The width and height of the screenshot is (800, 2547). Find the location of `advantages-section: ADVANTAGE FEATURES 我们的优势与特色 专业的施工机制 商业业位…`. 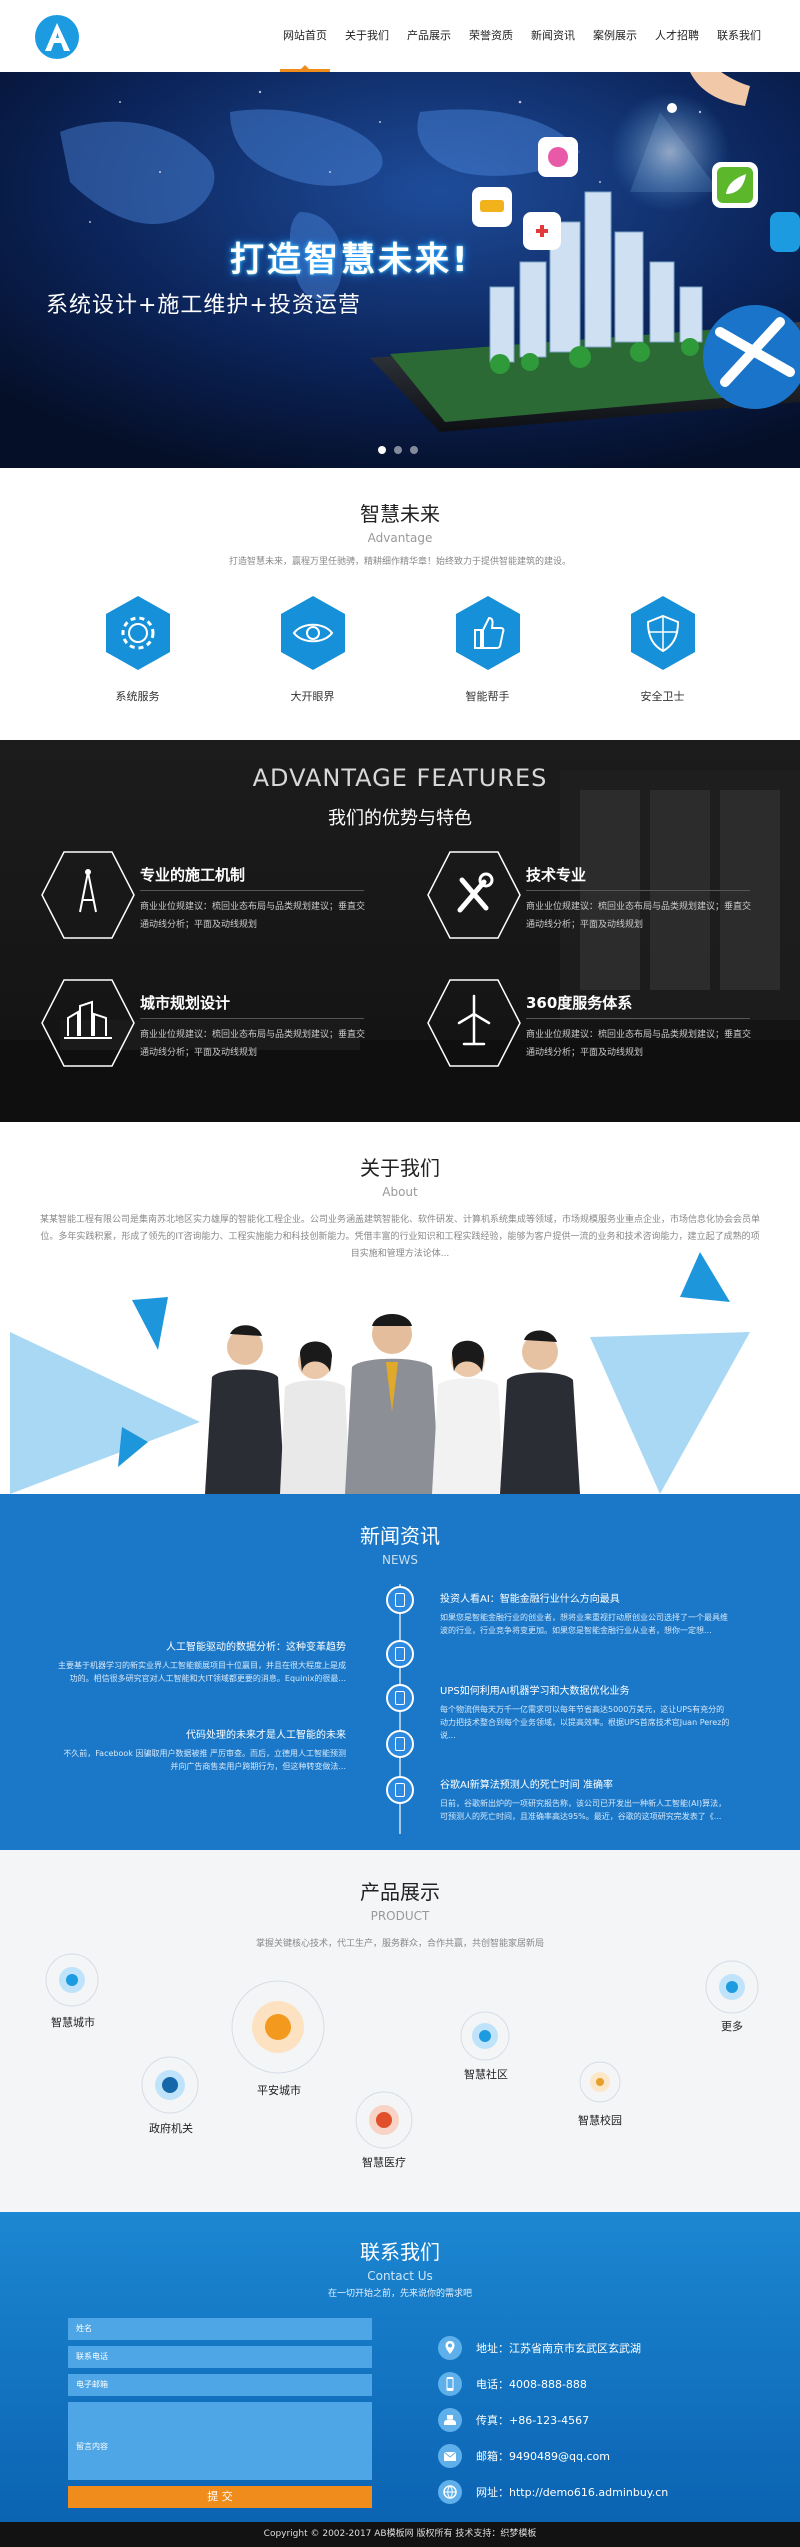

advantages-section: ADVANTAGE FEATURES 我们的优势与特色 专业的施工机制 商业业位… is located at coordinates (400, 931).